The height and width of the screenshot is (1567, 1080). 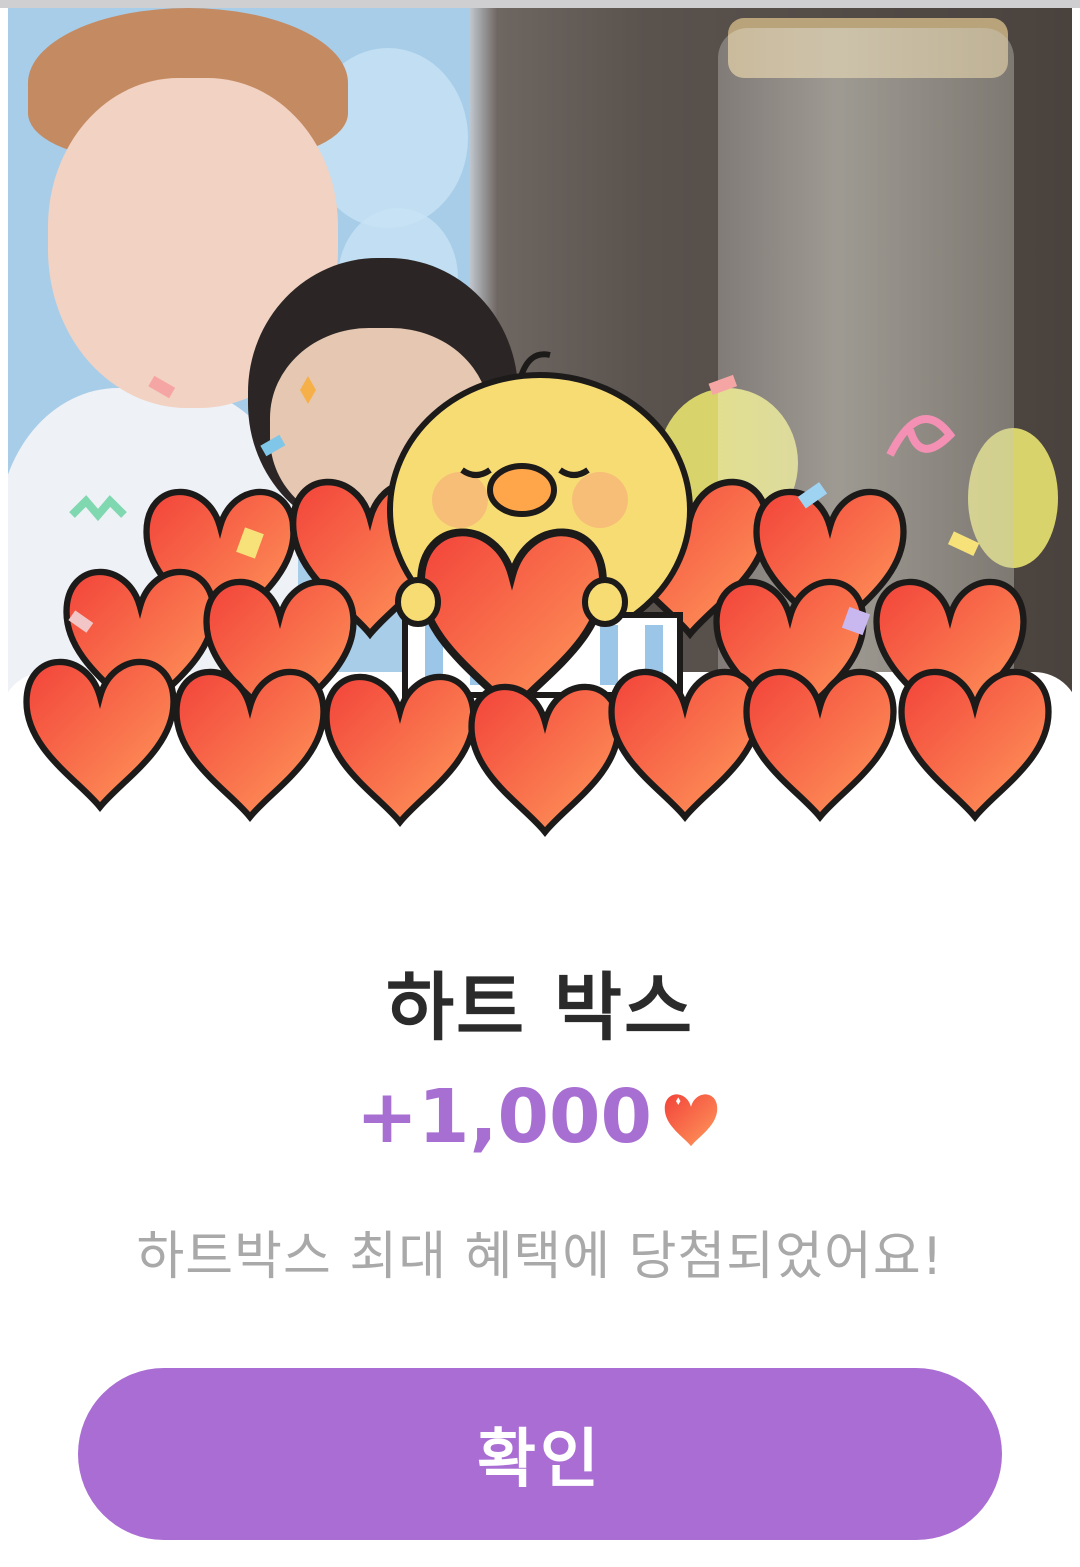 What do you see at coordinates (540, 1008) in the screenshot?
I see `dialog-title: 하트 박스` at bounding box center [540, 1008].